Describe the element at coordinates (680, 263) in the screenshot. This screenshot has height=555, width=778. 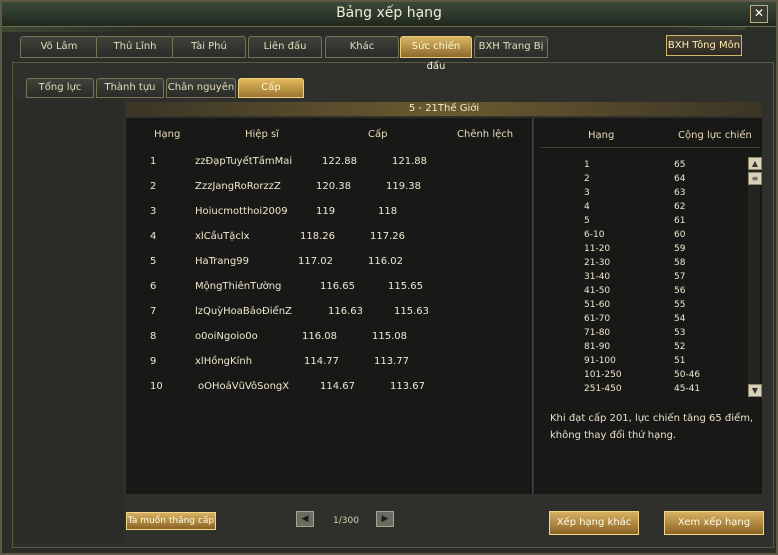
I see `reward-power: 58` at that location.